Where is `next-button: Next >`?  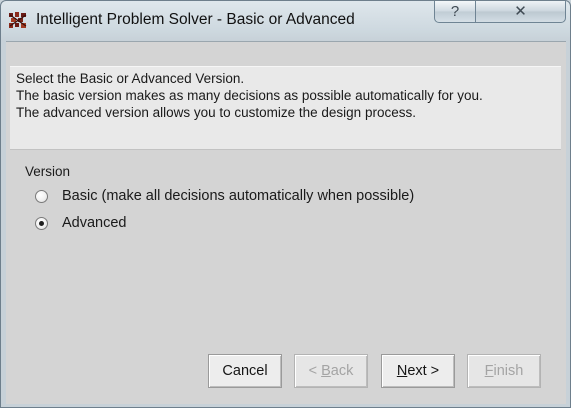 next-button: Next > is located at coordinates (418, 371).